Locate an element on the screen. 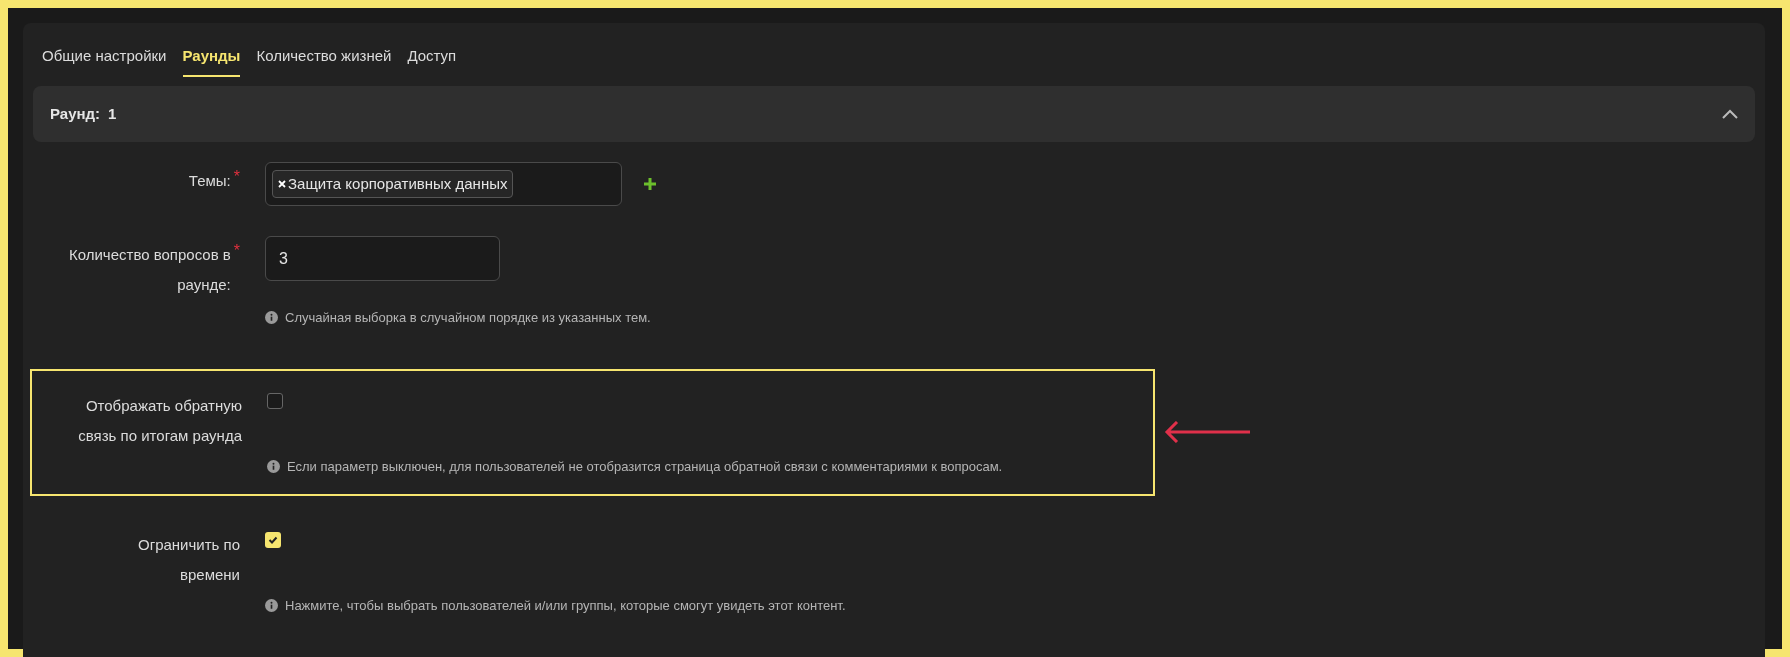 The height and width of the screenshot is (657, 1790). hint-text: Если параметр выключен, для пользователей не отобразится страница обратной связи с комментариями к вопросам. is located at coordinates (645, 466).